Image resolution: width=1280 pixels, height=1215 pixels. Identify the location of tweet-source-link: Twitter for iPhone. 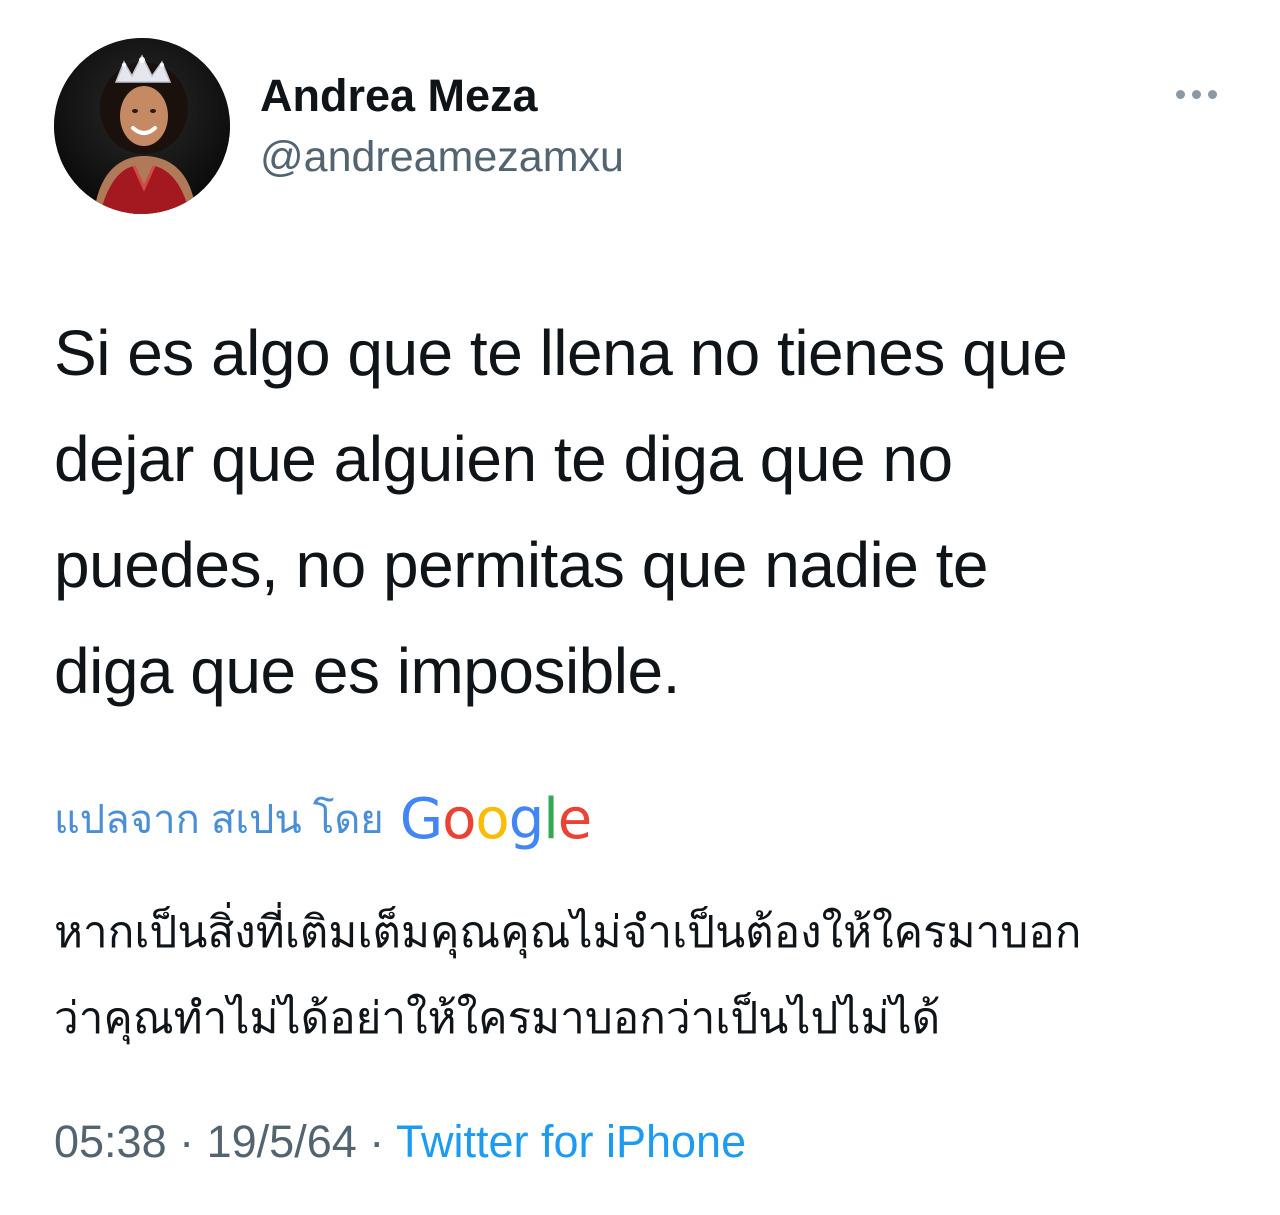
(571, 1141).